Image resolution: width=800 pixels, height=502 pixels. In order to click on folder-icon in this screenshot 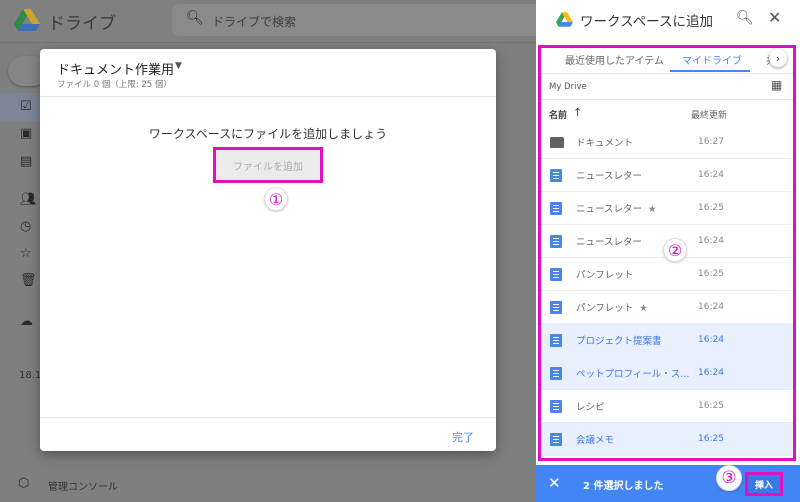, I will do `click(557, 142)`.